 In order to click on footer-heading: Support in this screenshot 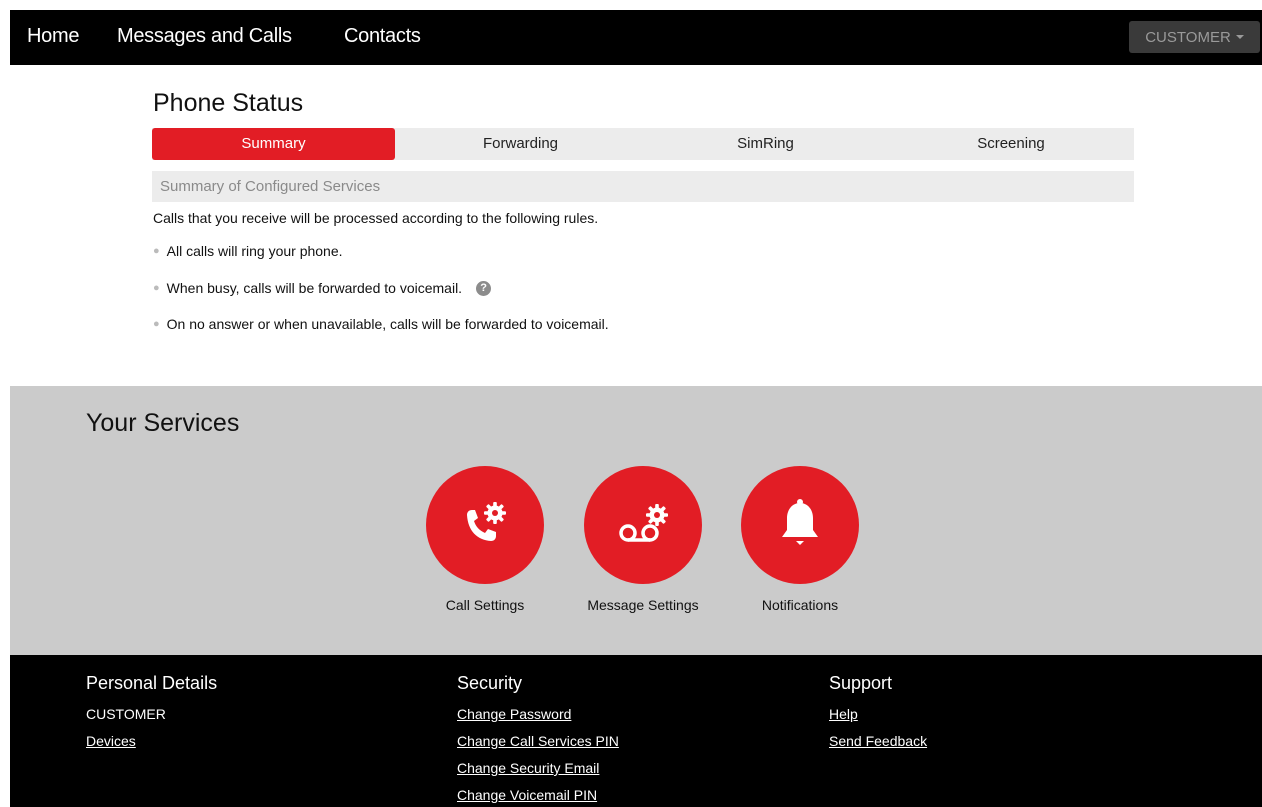, I will do `click(861, 683)`.